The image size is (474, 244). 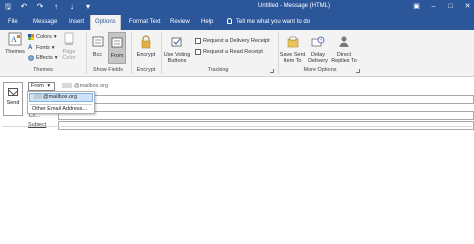 What do you see at coordinates (318, 41) in the screenshot?
I see `clock-envelope-icon` at bounding box center [318, 41].